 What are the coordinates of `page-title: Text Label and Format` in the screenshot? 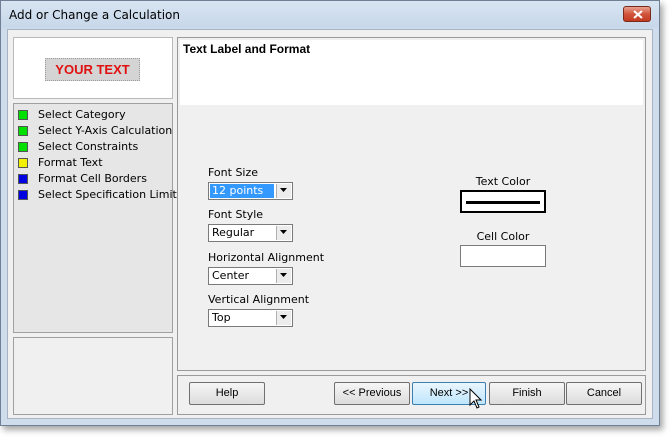 It's located at (247, 49).